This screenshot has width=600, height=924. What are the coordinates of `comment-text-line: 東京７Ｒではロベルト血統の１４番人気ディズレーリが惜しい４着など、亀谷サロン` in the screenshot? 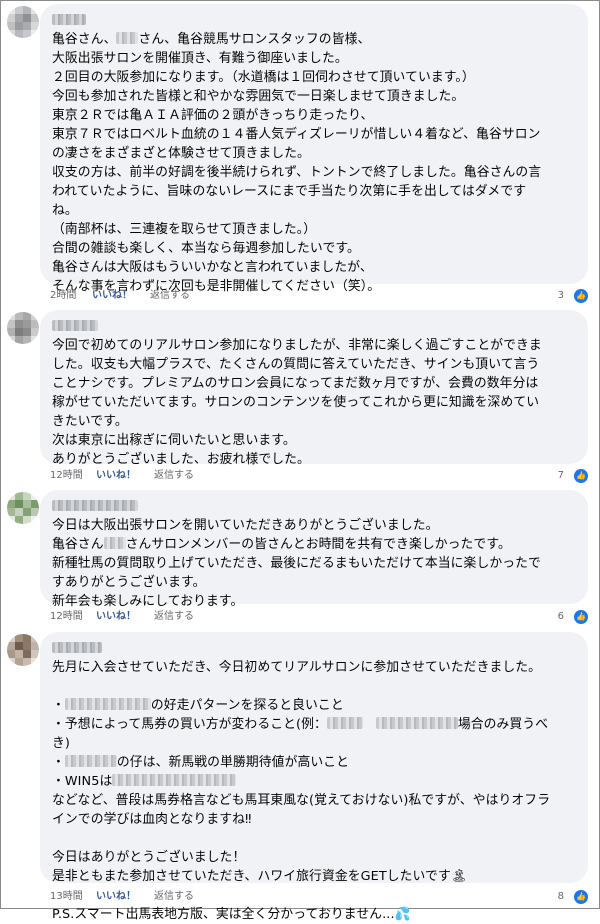 It's located at (314, 134).